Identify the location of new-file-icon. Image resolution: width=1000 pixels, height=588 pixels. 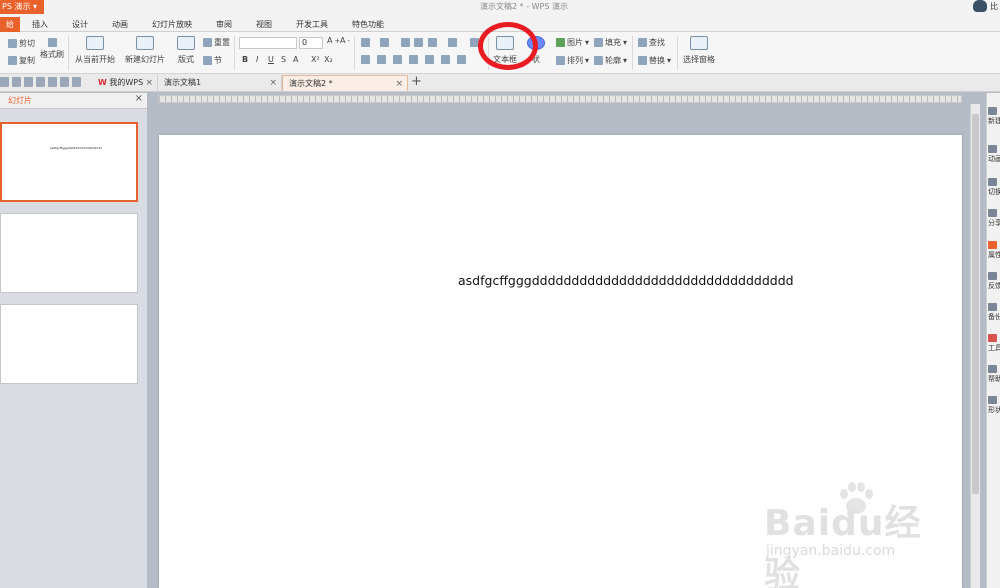
(4, 82).